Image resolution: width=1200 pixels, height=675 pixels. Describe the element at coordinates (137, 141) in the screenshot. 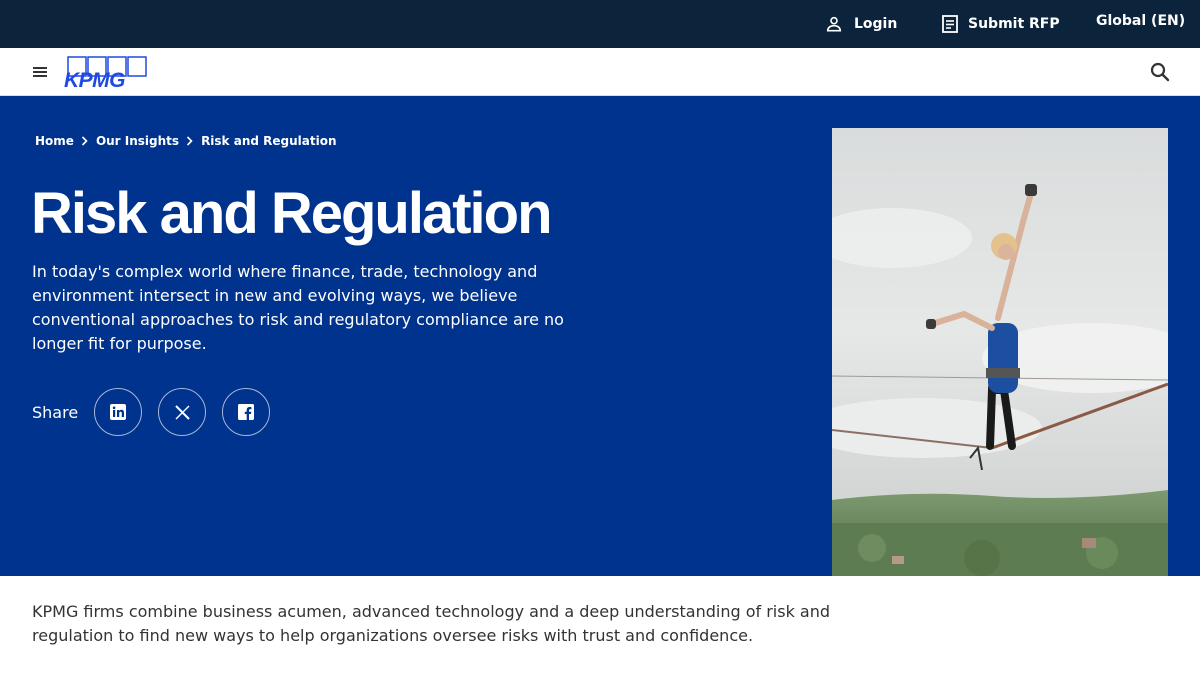

I see `breadcrumb-our-insights: Our Insights` at that location.